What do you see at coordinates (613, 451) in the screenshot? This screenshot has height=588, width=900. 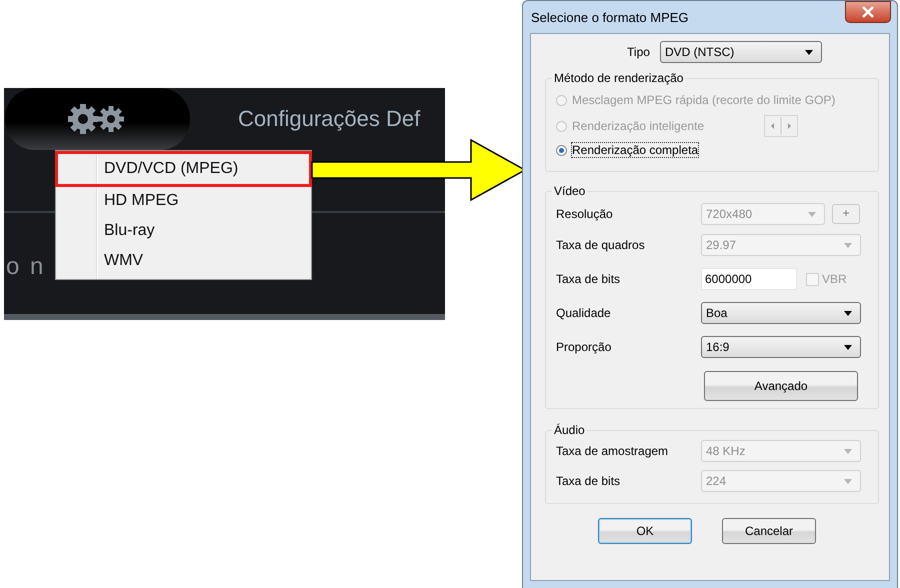 I see `field-label: Taxa de amostragem` at bounding box center [613, 451].